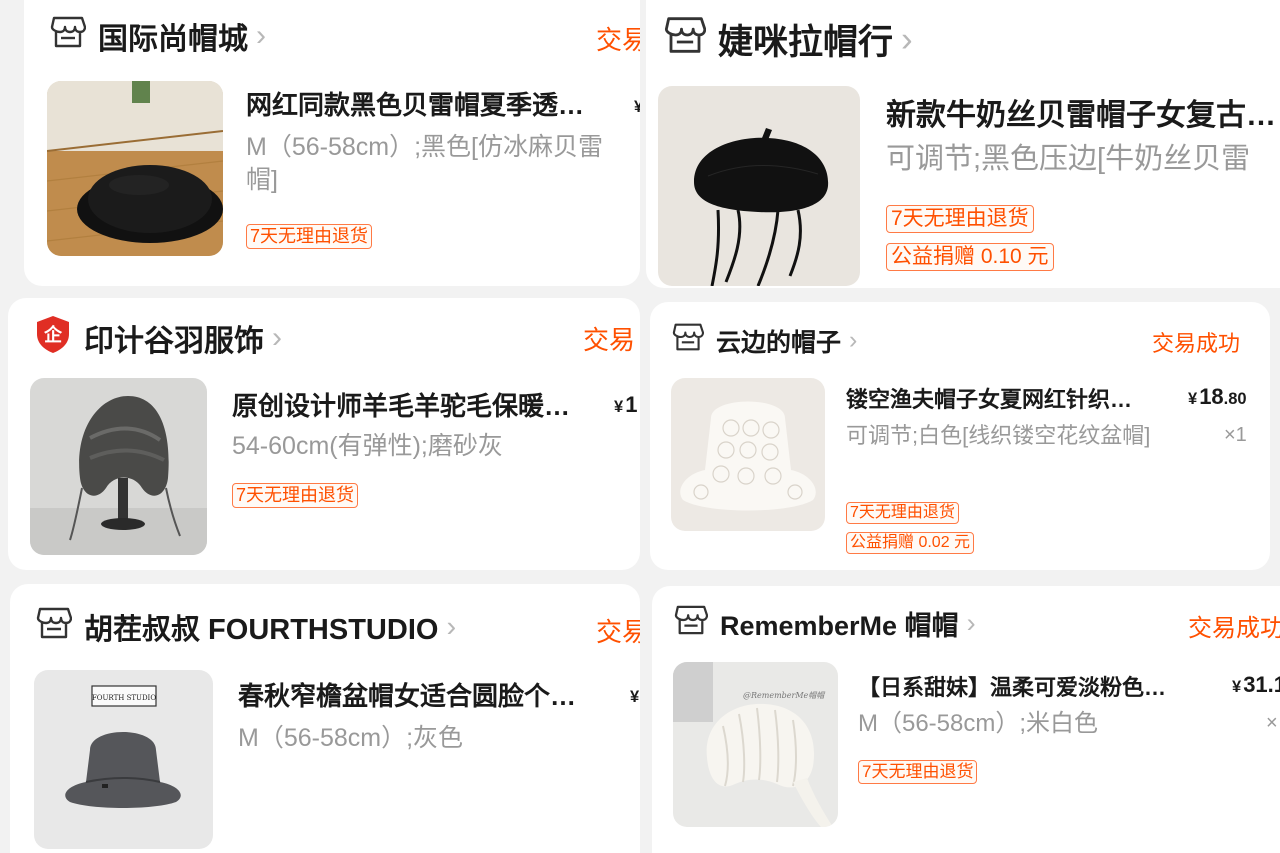 The image size is (1280, 853). I want to click on shop-name: 云边的帽子, so click(779, 342).